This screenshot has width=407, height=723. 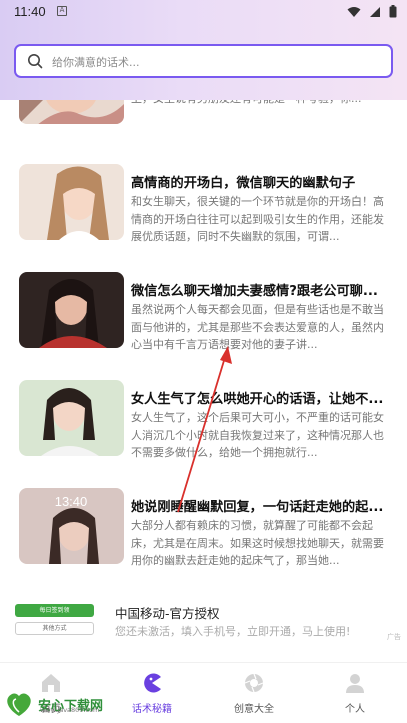 I want to click on ad-title: 中国移动-官方授权, so click(x=167, y=613).